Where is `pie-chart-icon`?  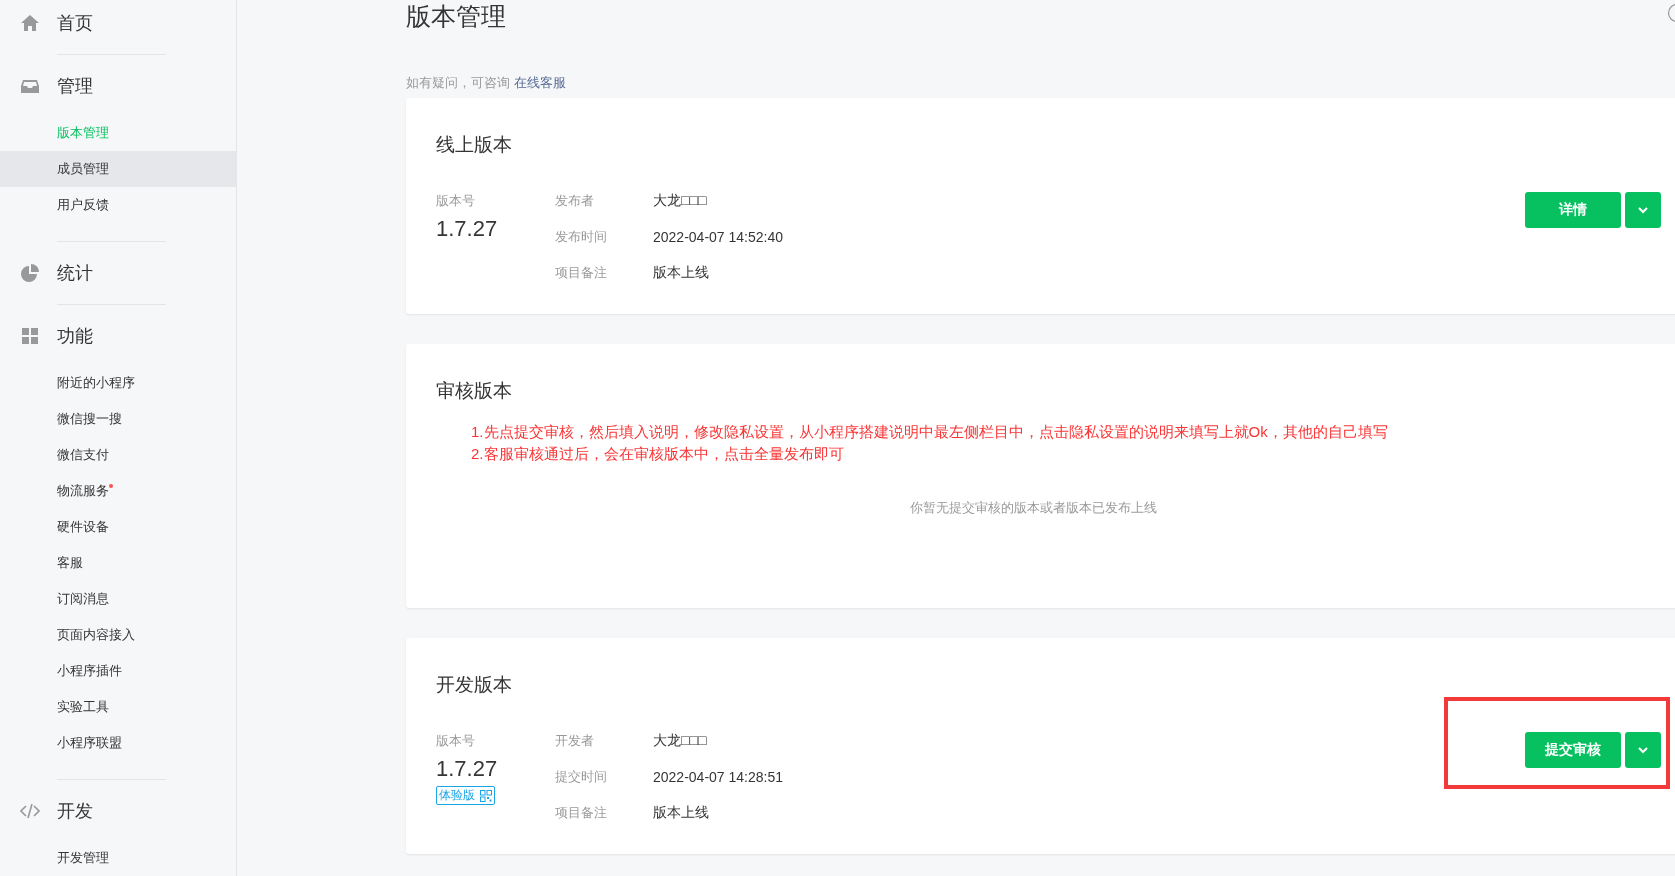 pie-chart-icon is located at coordinates (30, 273).